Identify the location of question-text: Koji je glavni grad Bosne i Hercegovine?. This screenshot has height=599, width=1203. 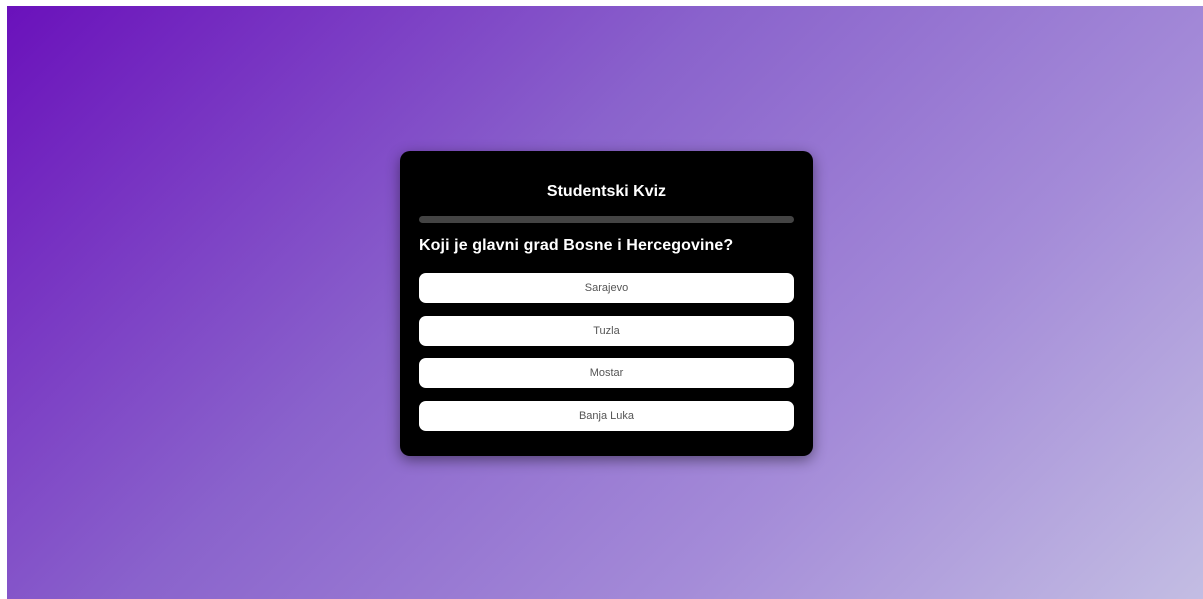
(576, 245).